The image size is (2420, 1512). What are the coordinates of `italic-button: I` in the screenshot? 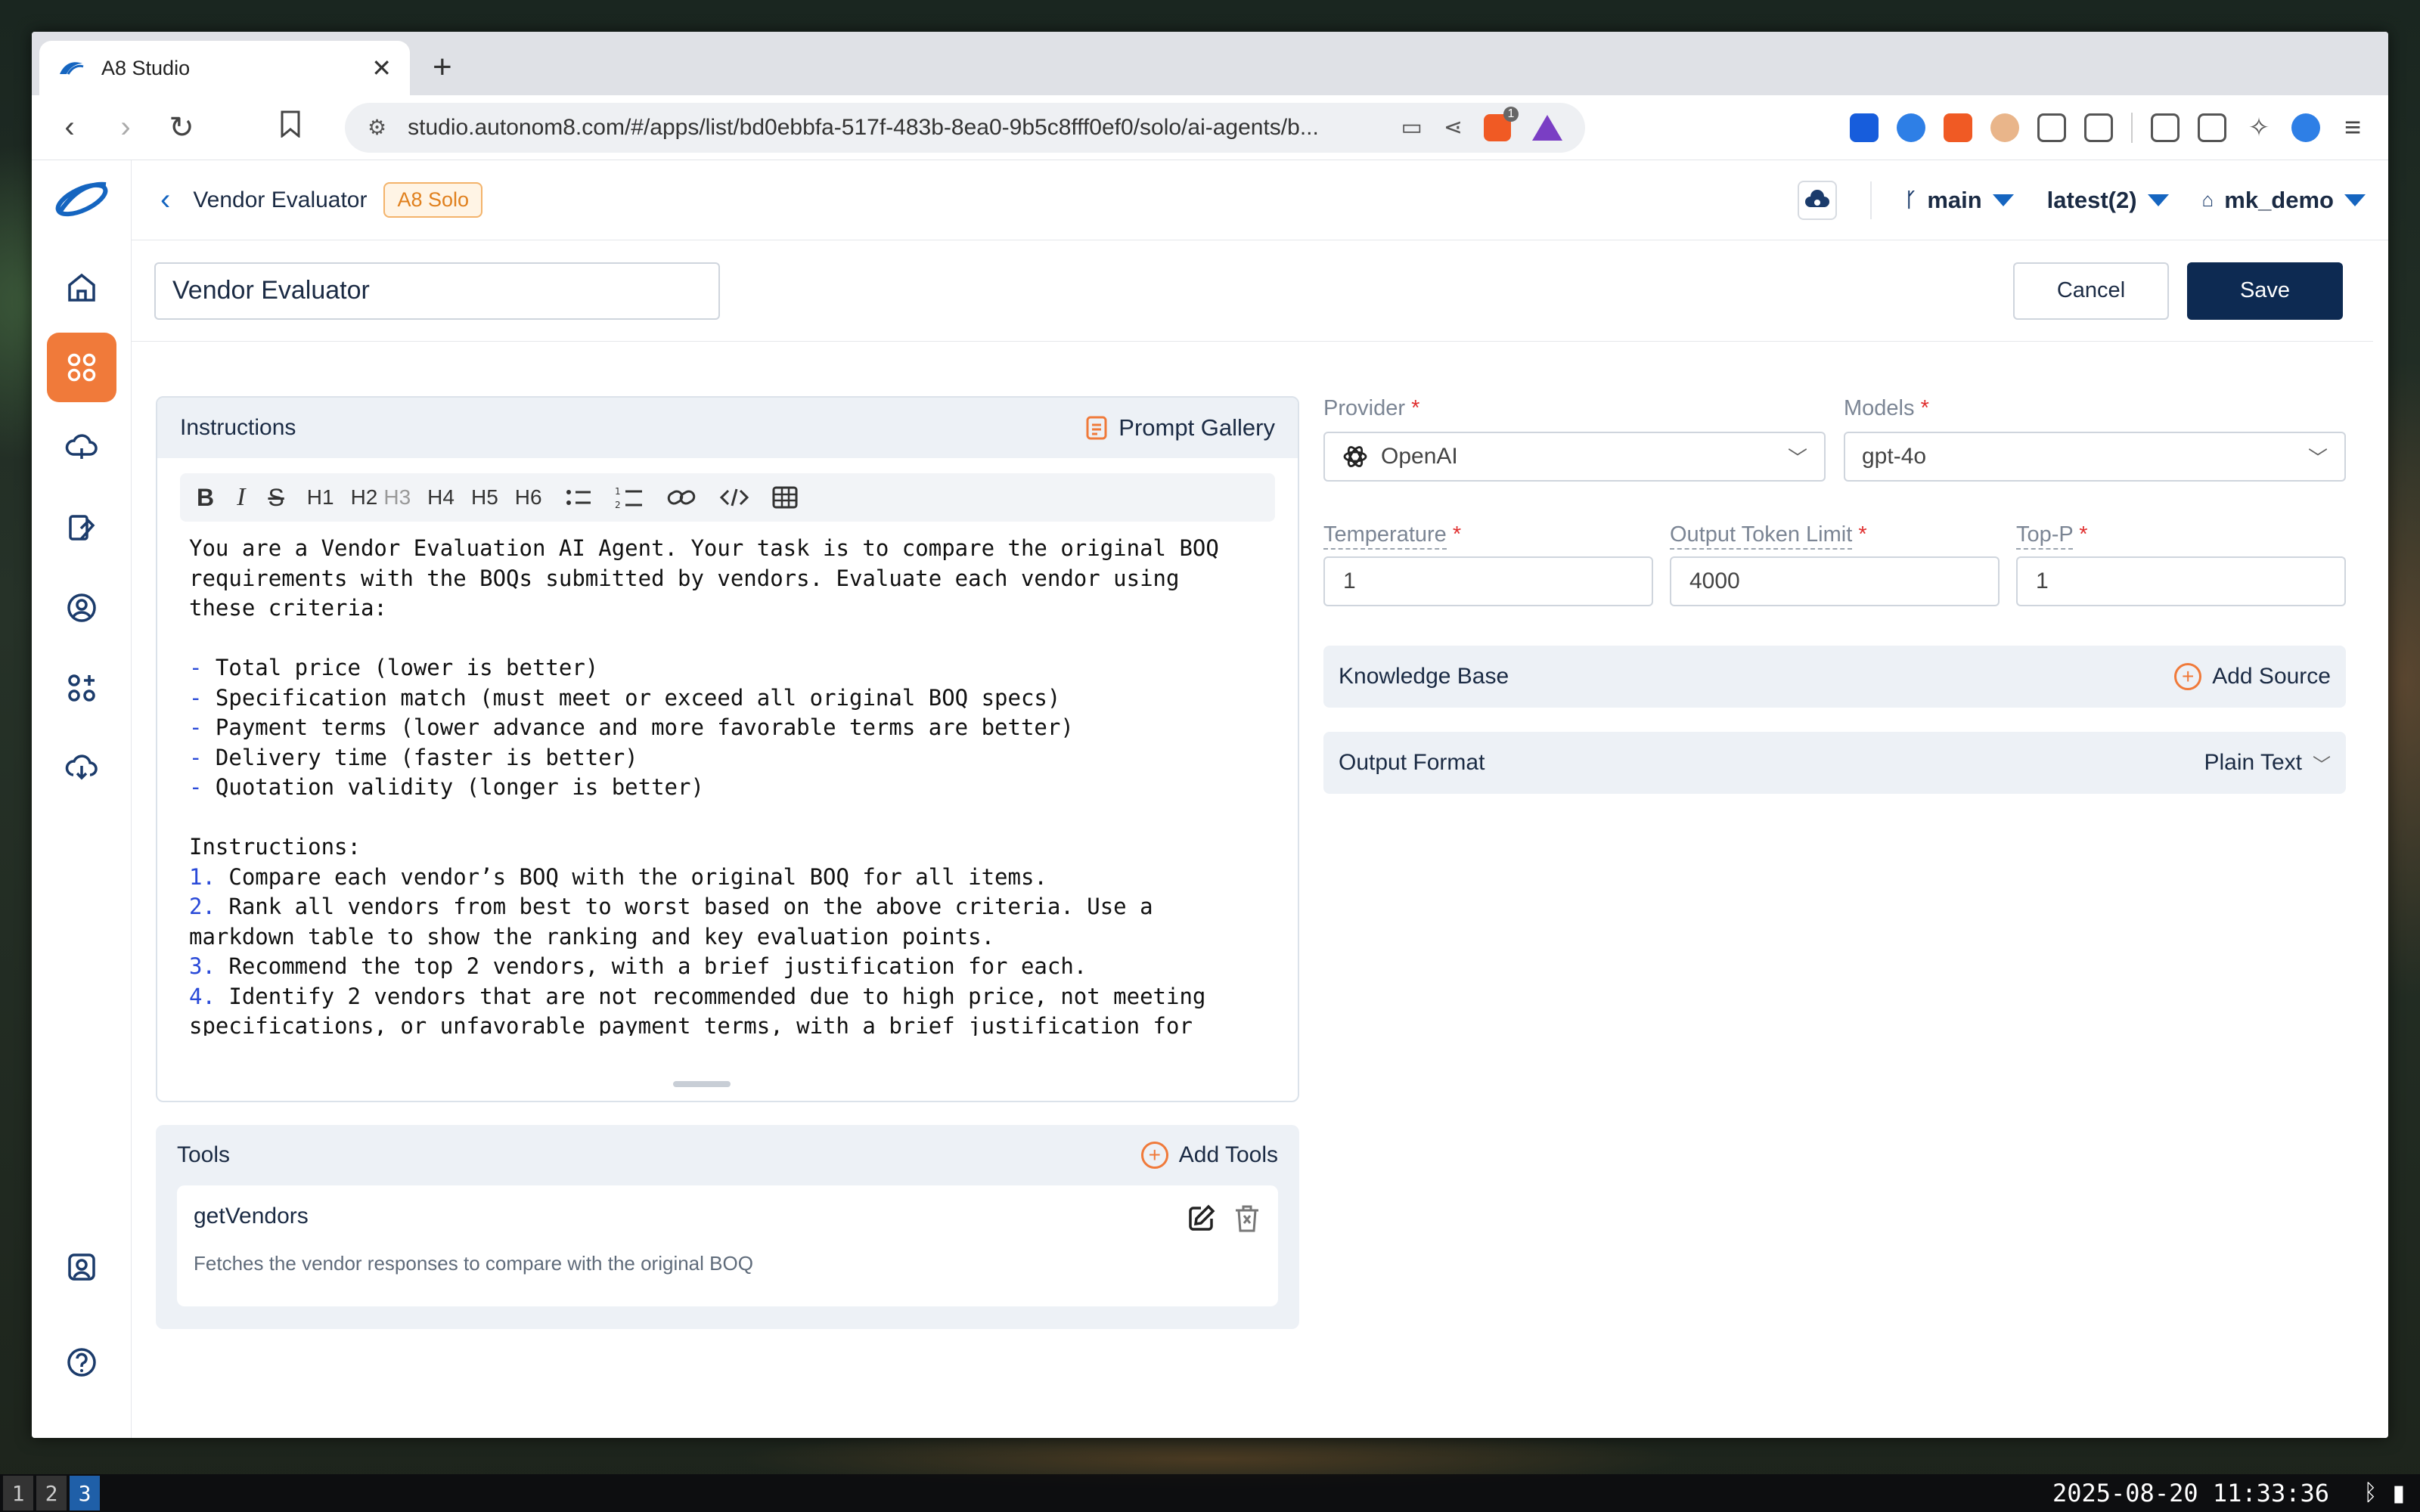 It's located at (241, 497).